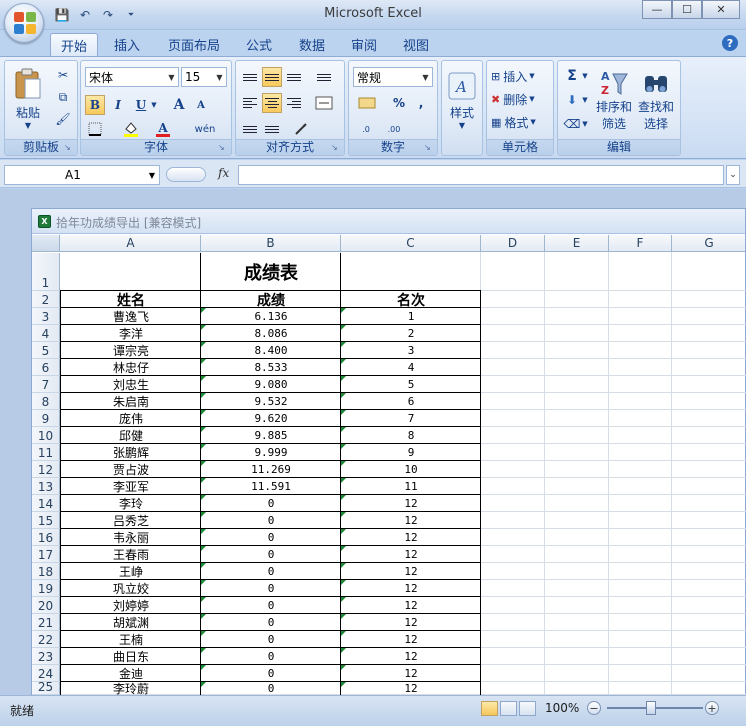 The width and height of the screenshot is (746, 726). Describe the element at coordinates (250, 129) in the screenshot. I see `decrease-indent-icon` at that location.